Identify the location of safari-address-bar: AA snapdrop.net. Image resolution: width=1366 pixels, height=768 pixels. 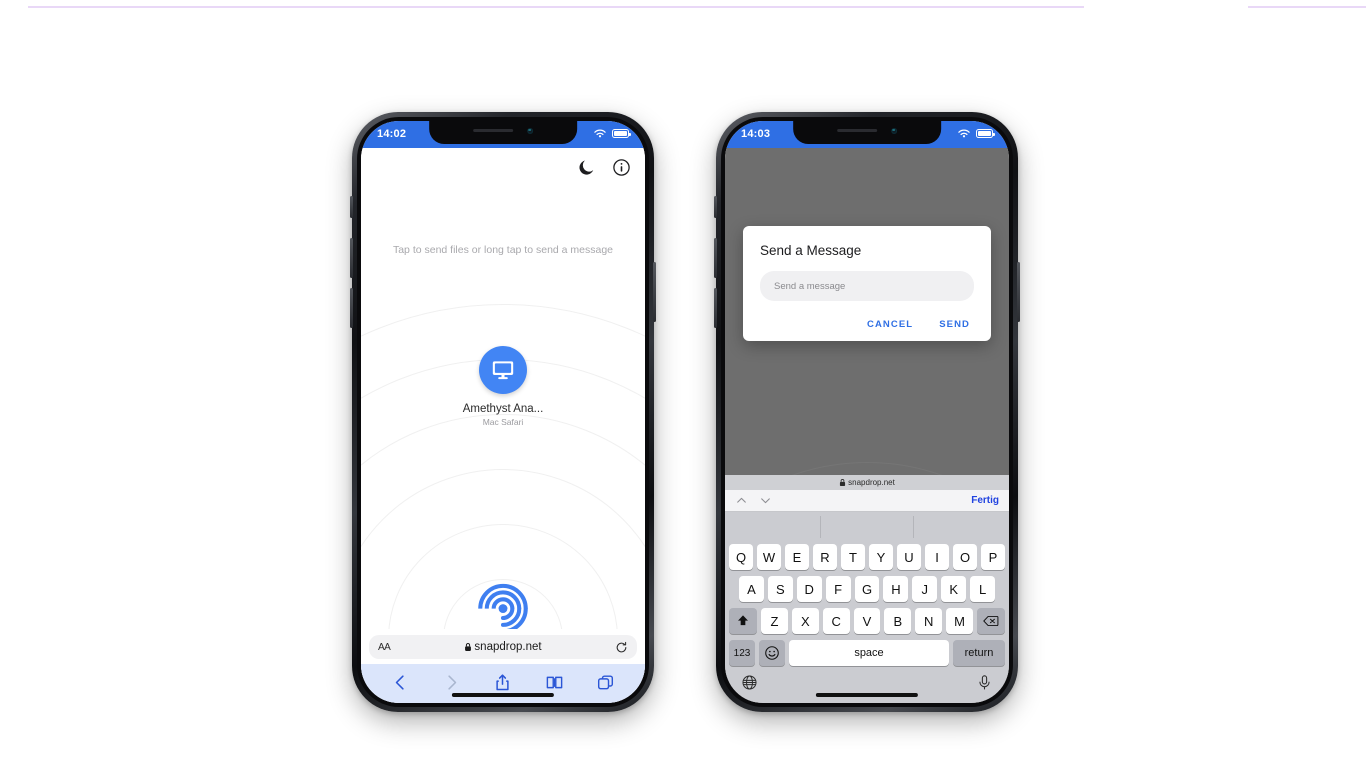
(503, 647).